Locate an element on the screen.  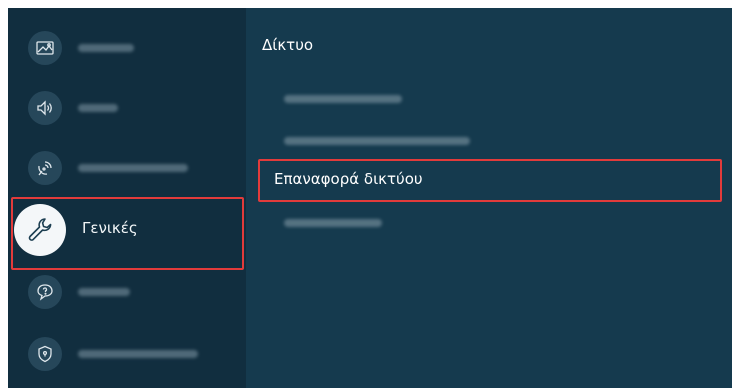
sidebar-item-general: Γενικές is located at coordinates (127, 229).